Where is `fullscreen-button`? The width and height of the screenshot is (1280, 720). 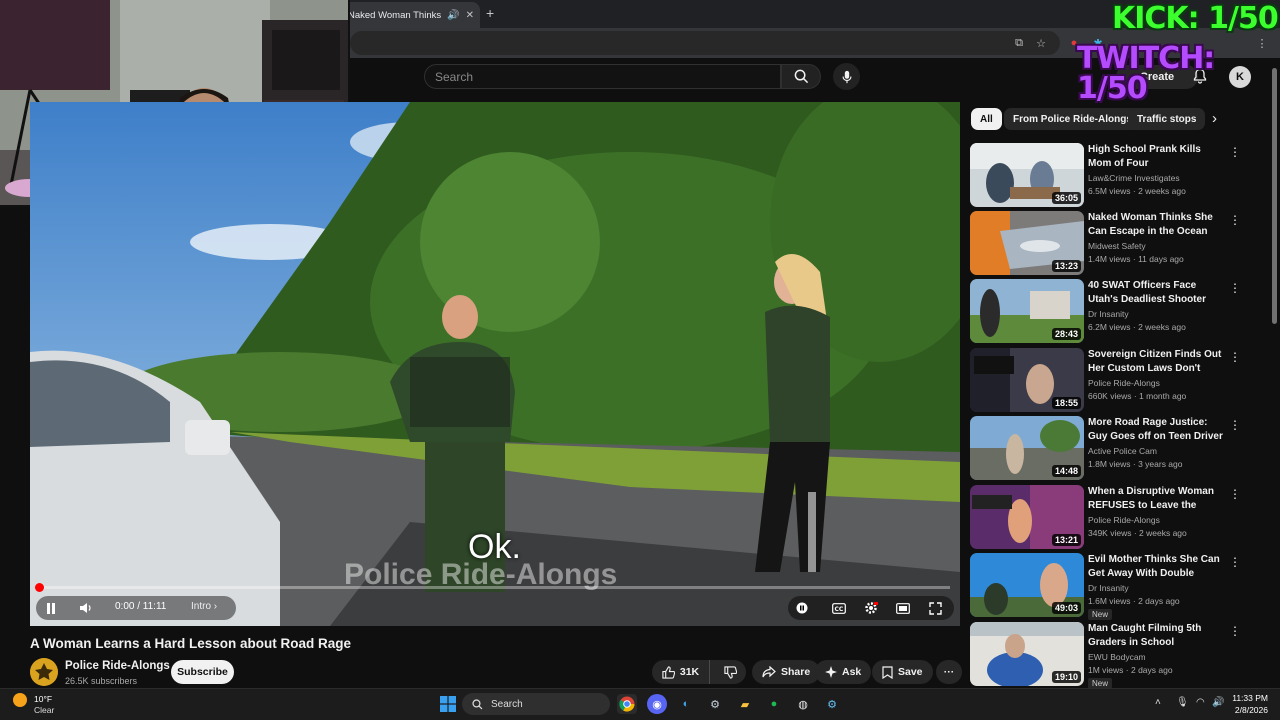 fullscreen-button is located at coordinates (935, 608).